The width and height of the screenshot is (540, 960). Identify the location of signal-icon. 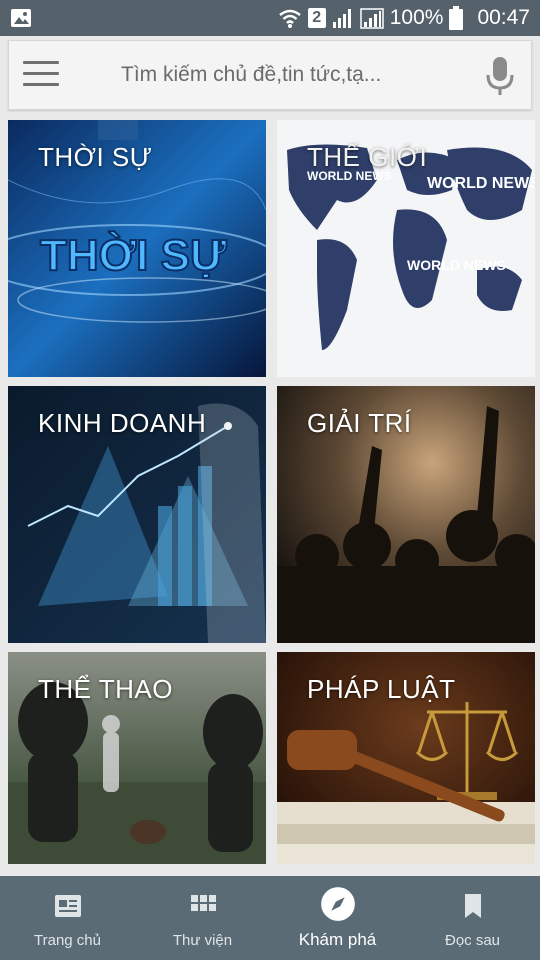
(341, 18).